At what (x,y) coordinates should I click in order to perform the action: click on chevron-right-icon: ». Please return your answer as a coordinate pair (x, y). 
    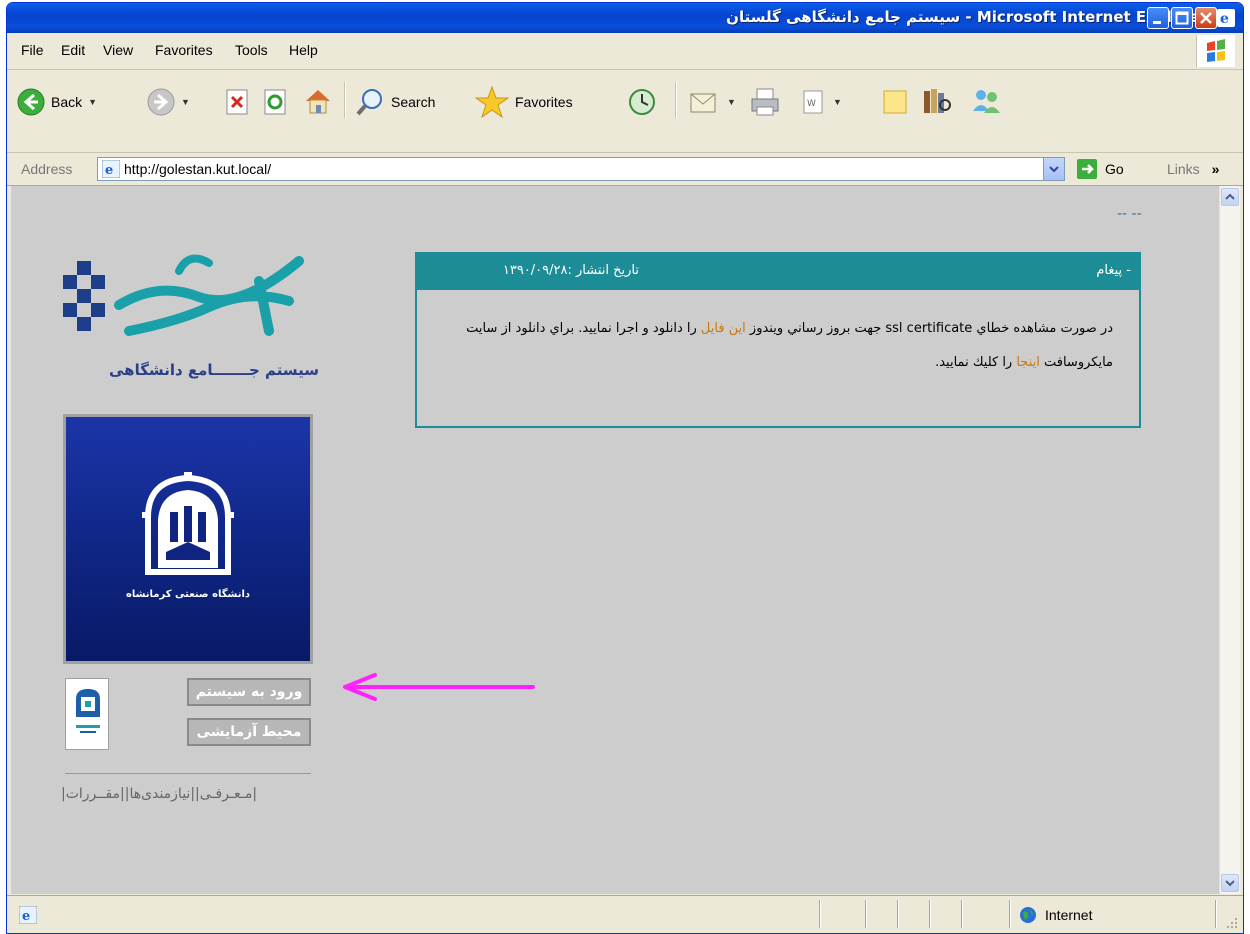
    Looking at the image, I should click on (1216, 169).